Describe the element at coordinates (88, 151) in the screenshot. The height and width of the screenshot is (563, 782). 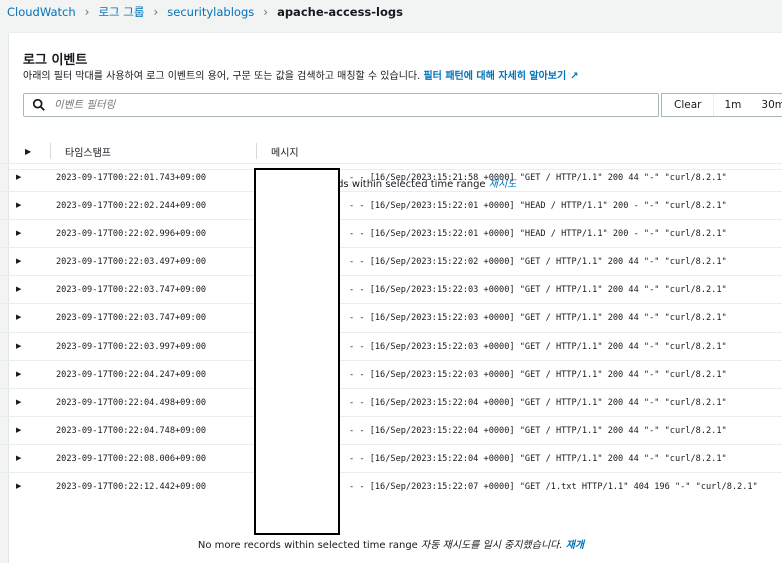
I see `column-header-timestamp: 타임스탬프` at that location.